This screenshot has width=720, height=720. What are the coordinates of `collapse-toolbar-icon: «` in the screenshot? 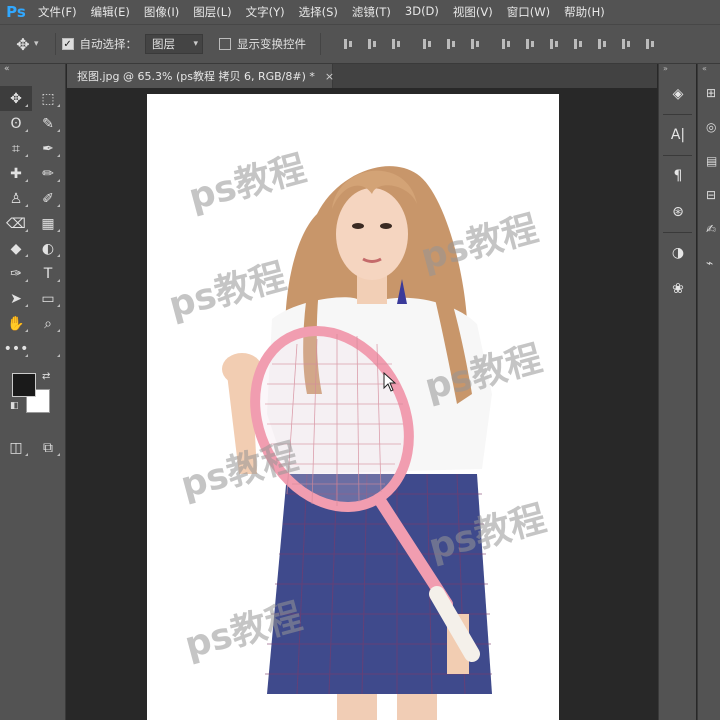 It's located at (32, 75).